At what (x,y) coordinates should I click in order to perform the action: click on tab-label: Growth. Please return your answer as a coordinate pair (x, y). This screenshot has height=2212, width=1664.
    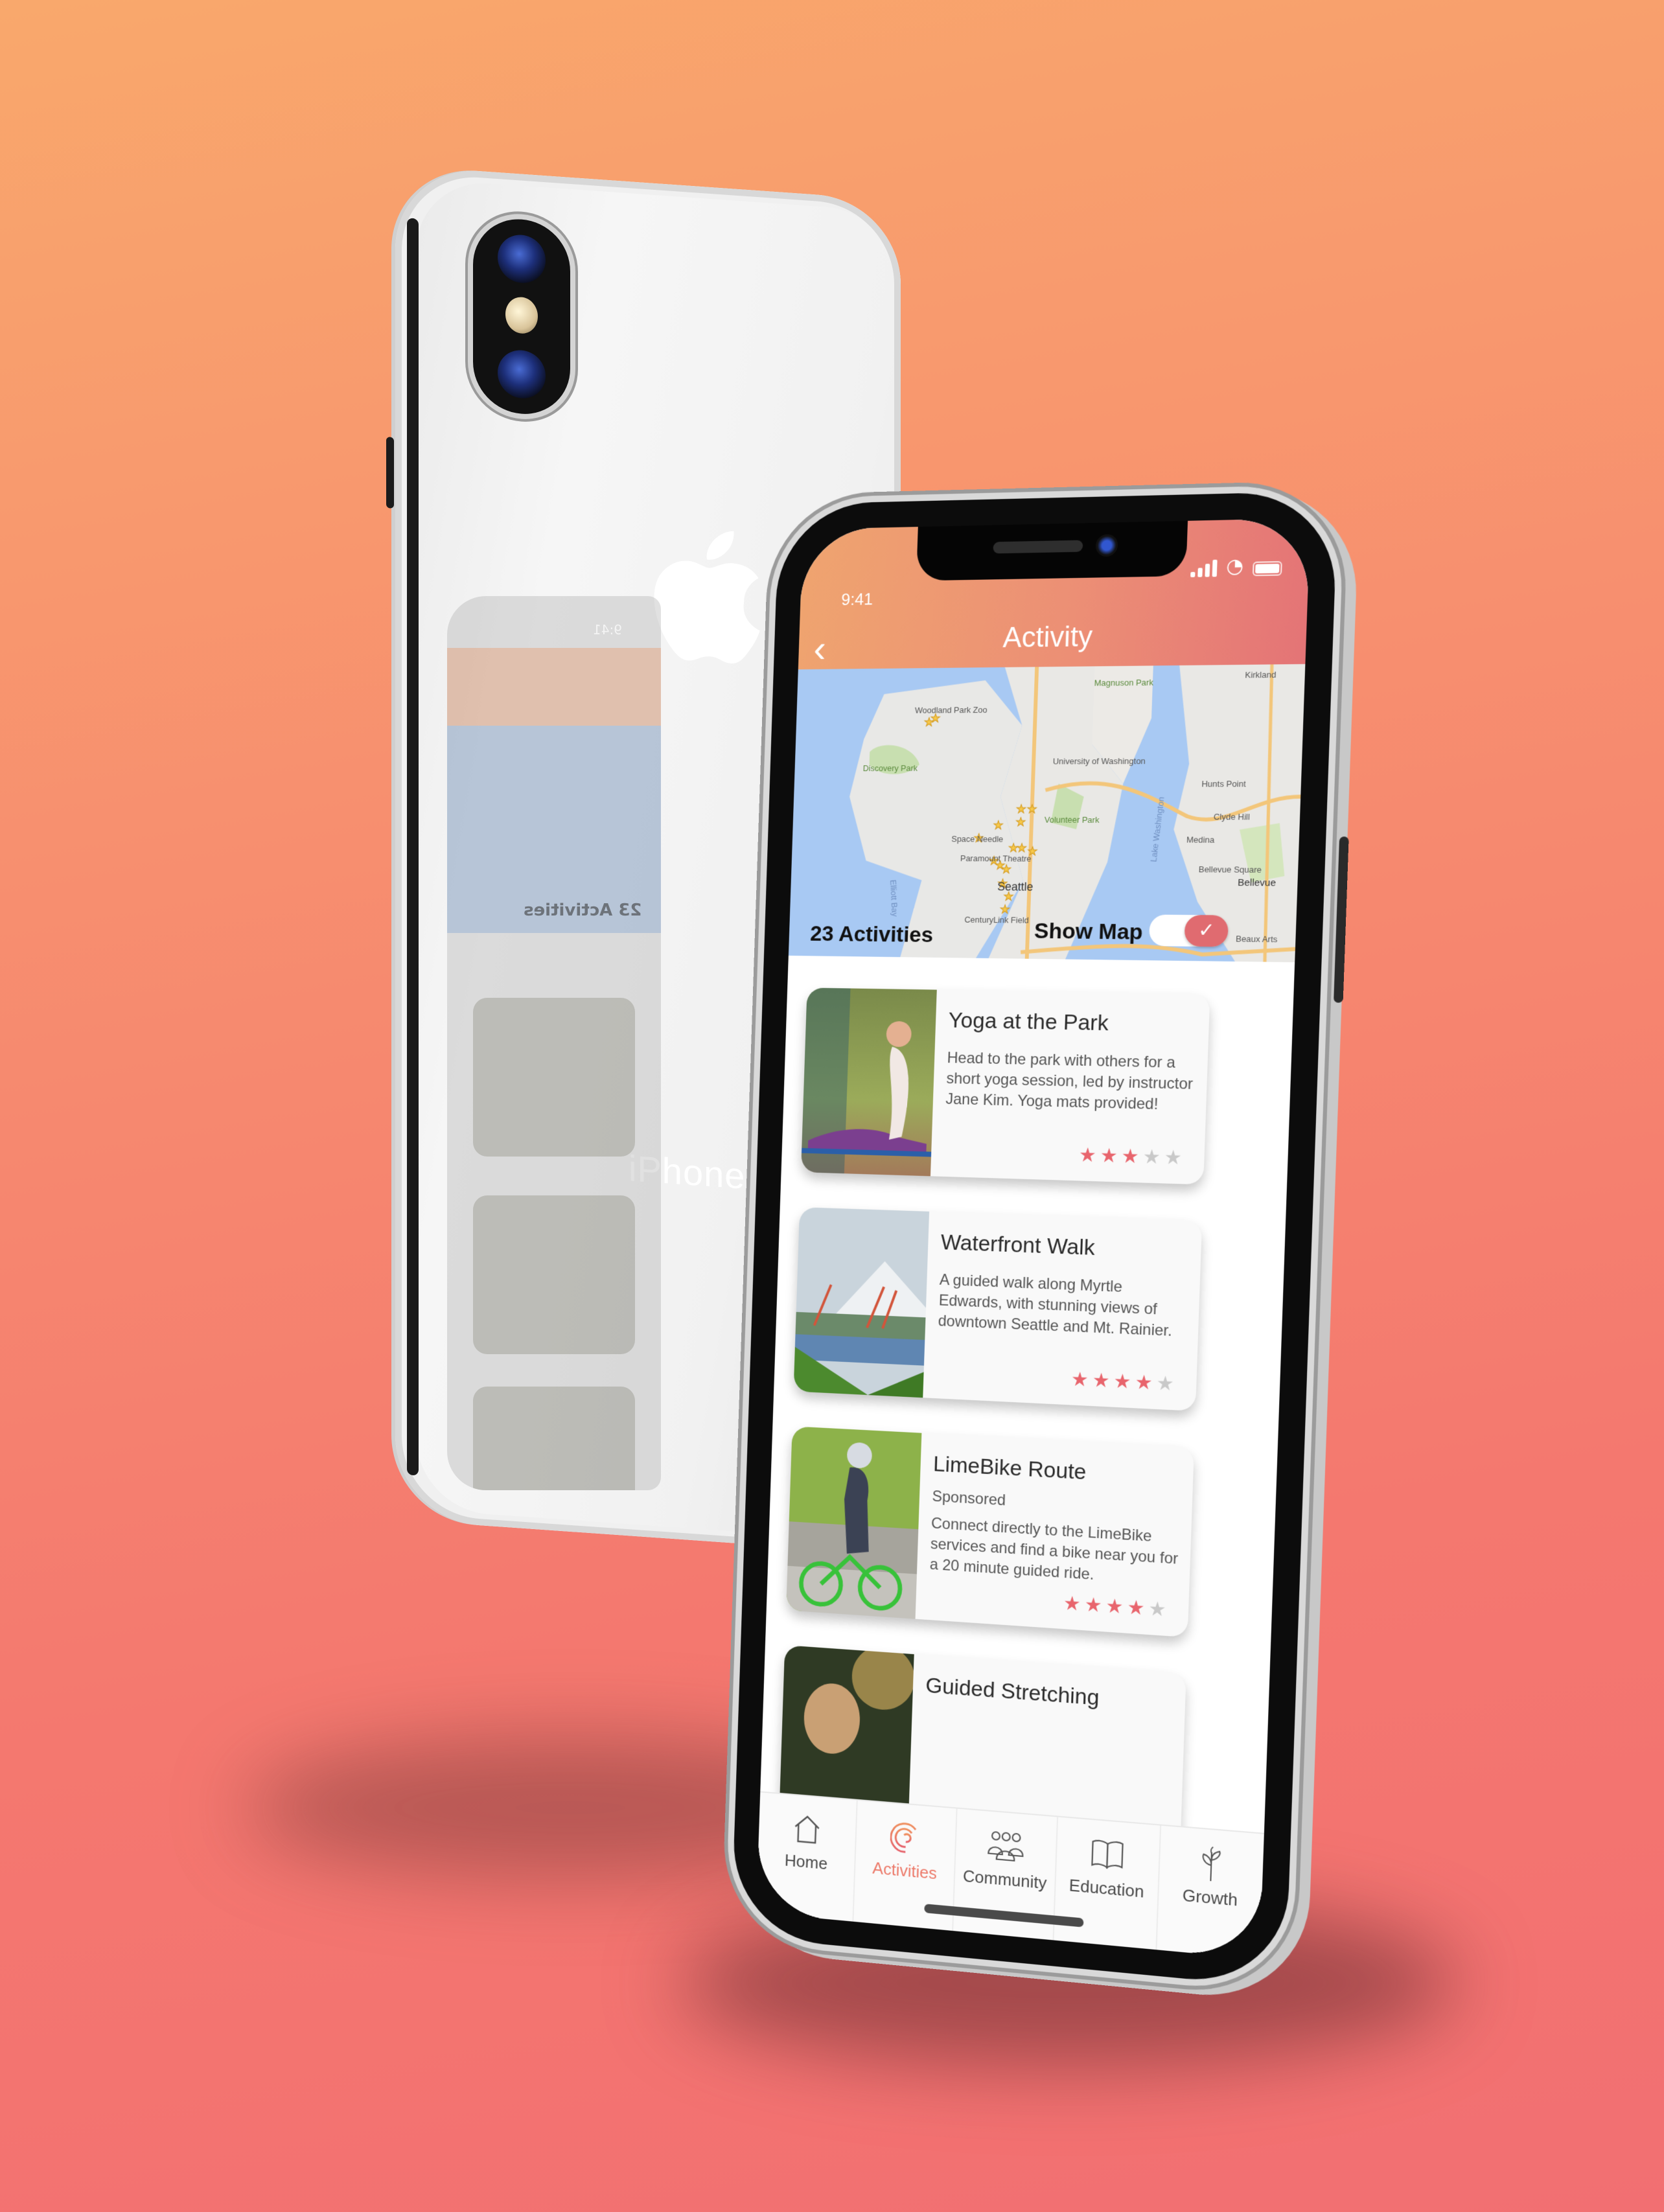
    Looking at the image, I should click on (1210, 1898).